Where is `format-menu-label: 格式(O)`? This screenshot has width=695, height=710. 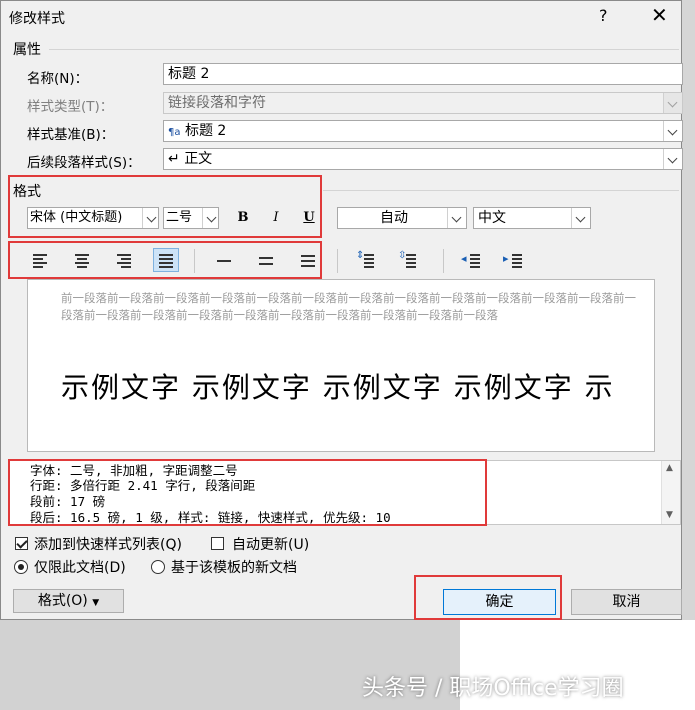
format-menu-label: 格式(O) is located at coordinates (62, 601).